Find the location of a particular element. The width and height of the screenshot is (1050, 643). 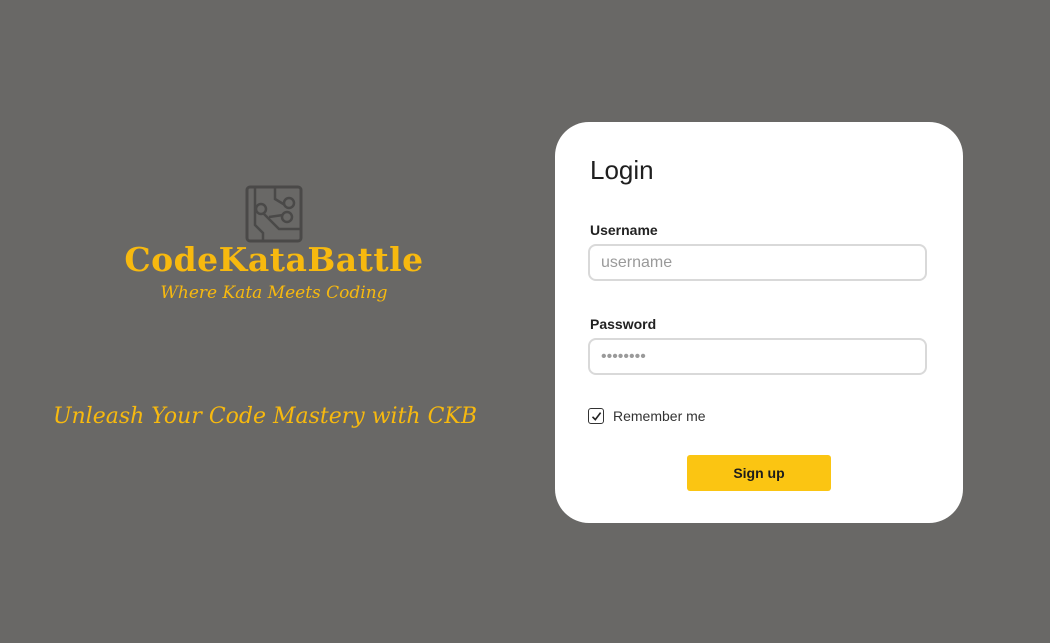

password-label: Password is located at coordinates (623, 324).